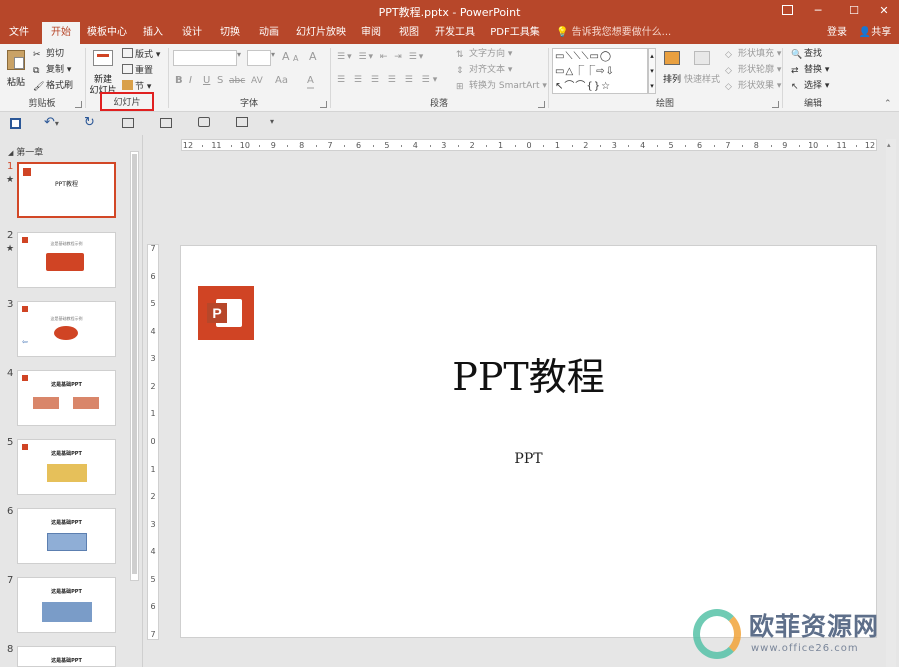  What do you see at coordinates (153, 524) in the screenshot?
I see `ruler-label: 3` at bounding box center [153, 524].